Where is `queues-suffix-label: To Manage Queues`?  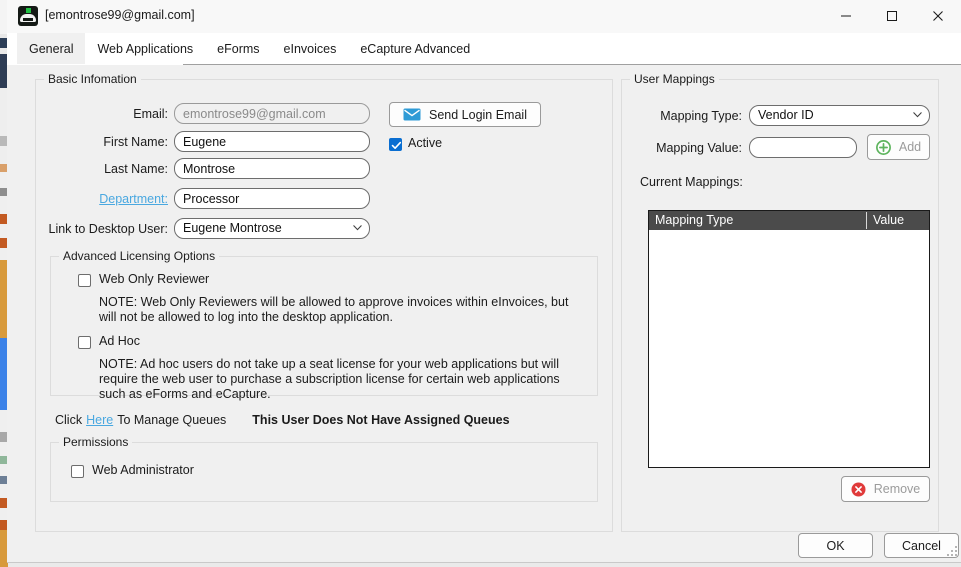
queues-suffix-label: To Manage Queues is located at coordinates (172, 420).